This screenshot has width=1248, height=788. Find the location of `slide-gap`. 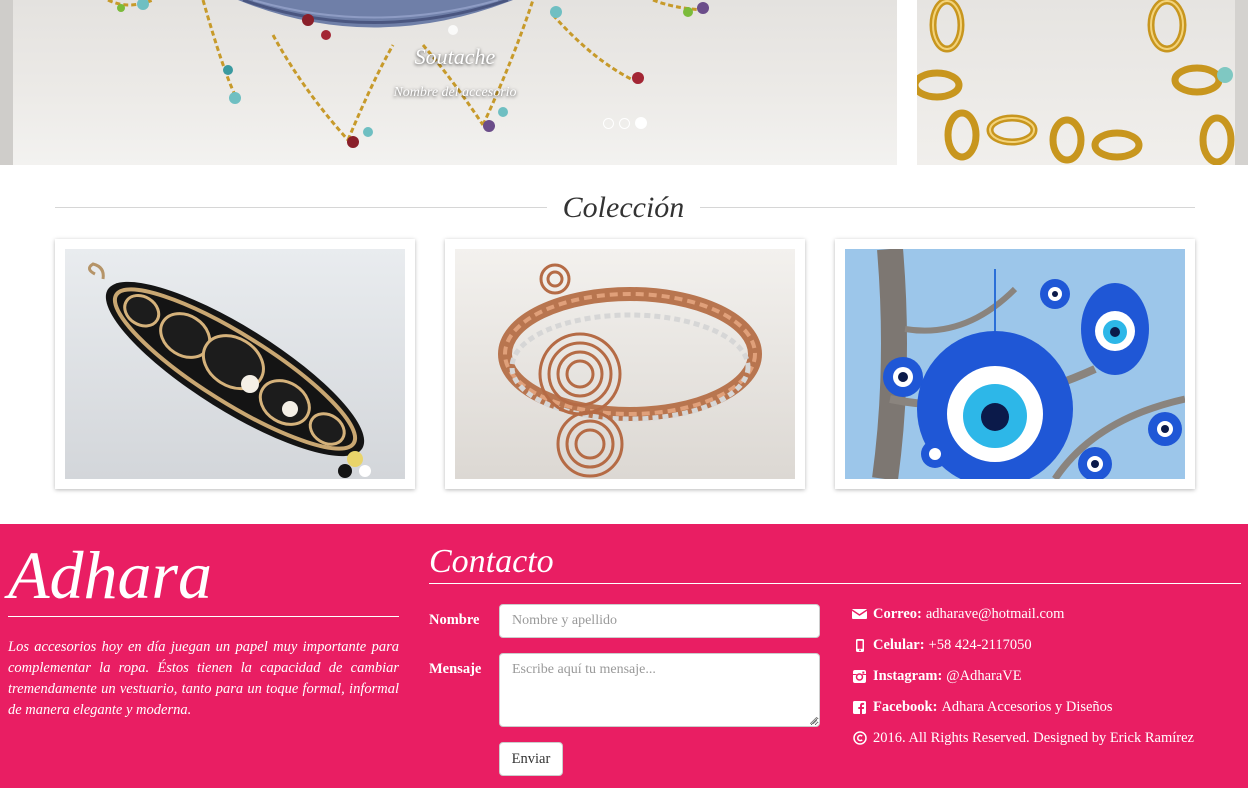

slide-gap is located at coordinates (907, 82).